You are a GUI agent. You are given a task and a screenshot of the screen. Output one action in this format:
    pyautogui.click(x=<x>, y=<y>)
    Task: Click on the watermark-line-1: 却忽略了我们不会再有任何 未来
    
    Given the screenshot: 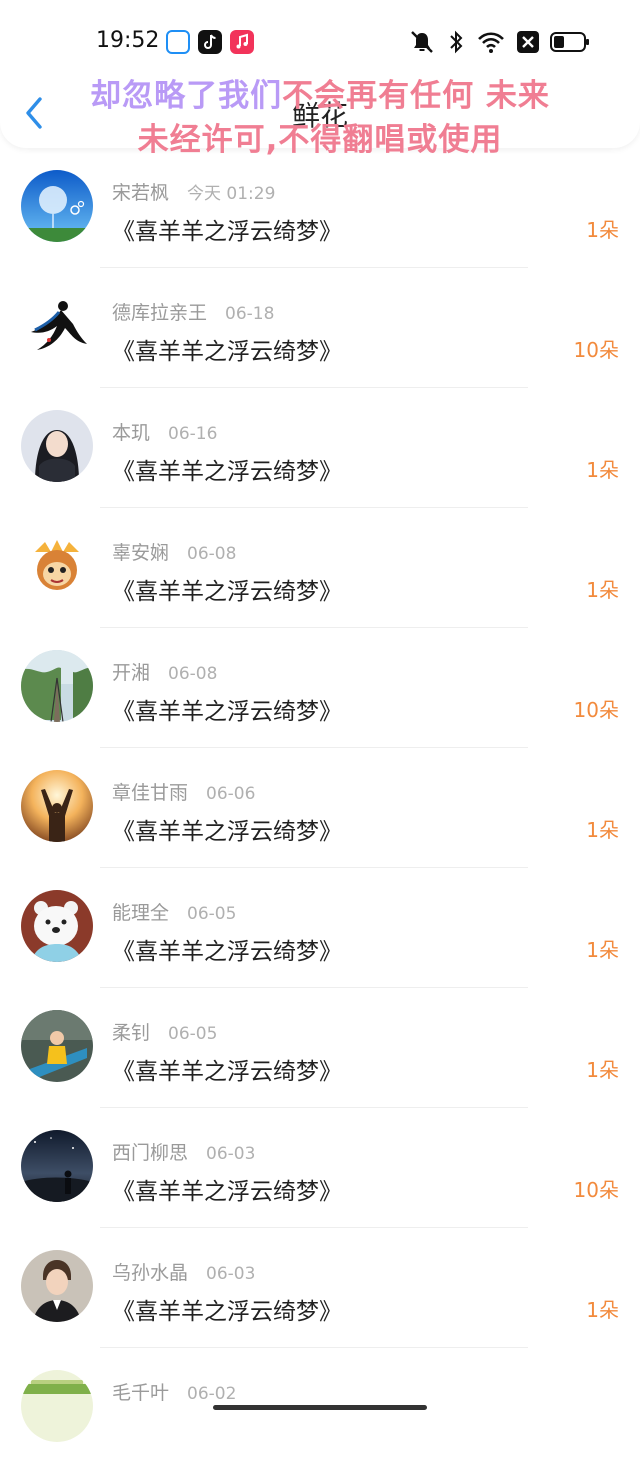 What is the action you would take?
    pyautogui.click(x=320, y=92)
    